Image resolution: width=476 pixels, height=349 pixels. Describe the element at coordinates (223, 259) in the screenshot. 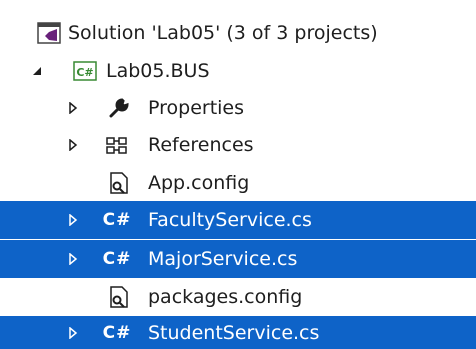

I see `tree-item-label: MajorService.cs` at that location.